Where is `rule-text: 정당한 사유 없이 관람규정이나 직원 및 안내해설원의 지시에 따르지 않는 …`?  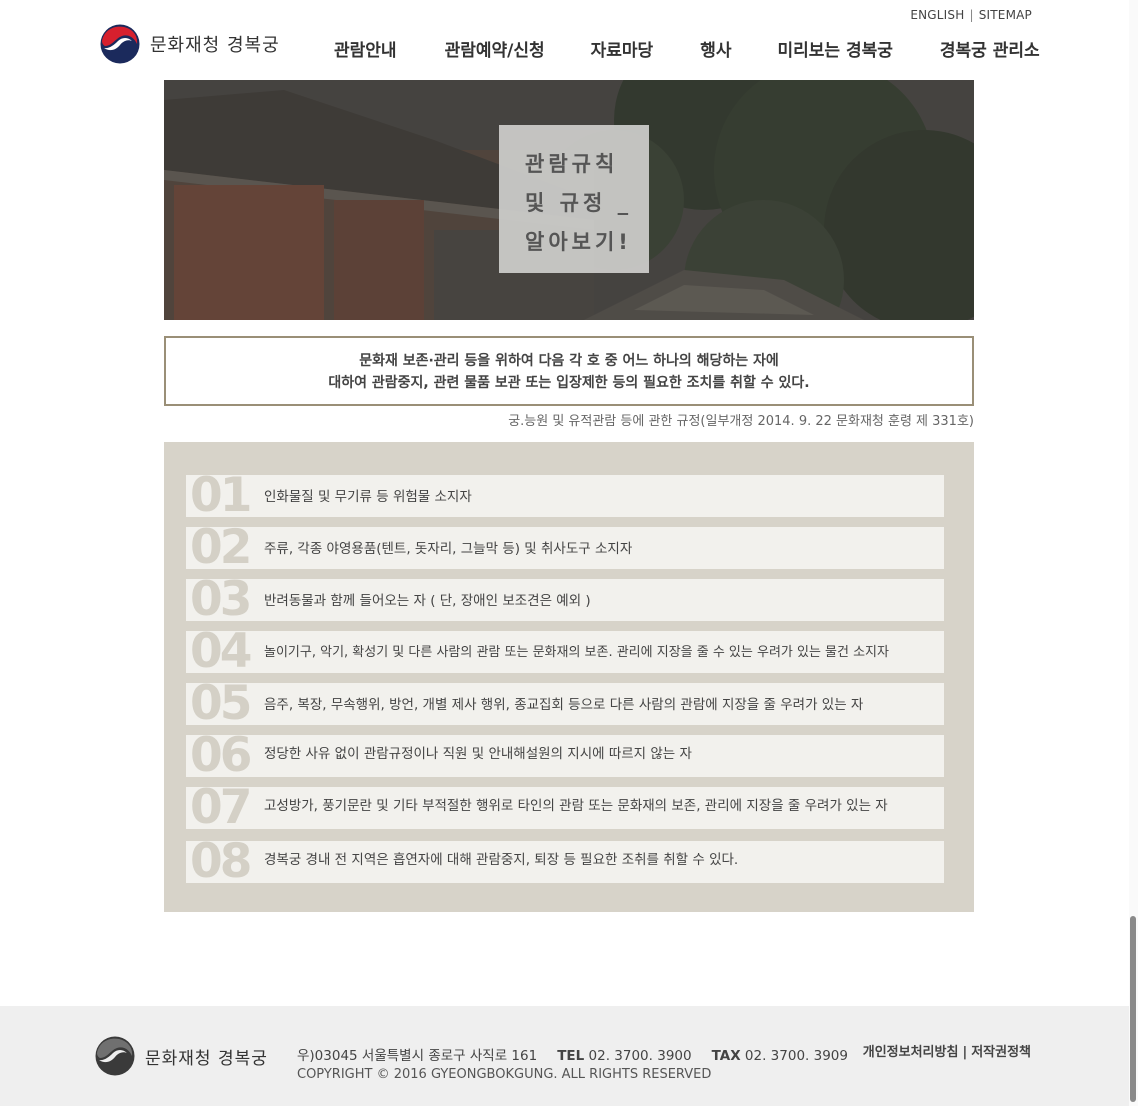 rule-text: 정당한 사유 없이 관람규정이나 직원 및 안내해설원의 지시에 따르지 않는 … is located at coordinates (478, 754).